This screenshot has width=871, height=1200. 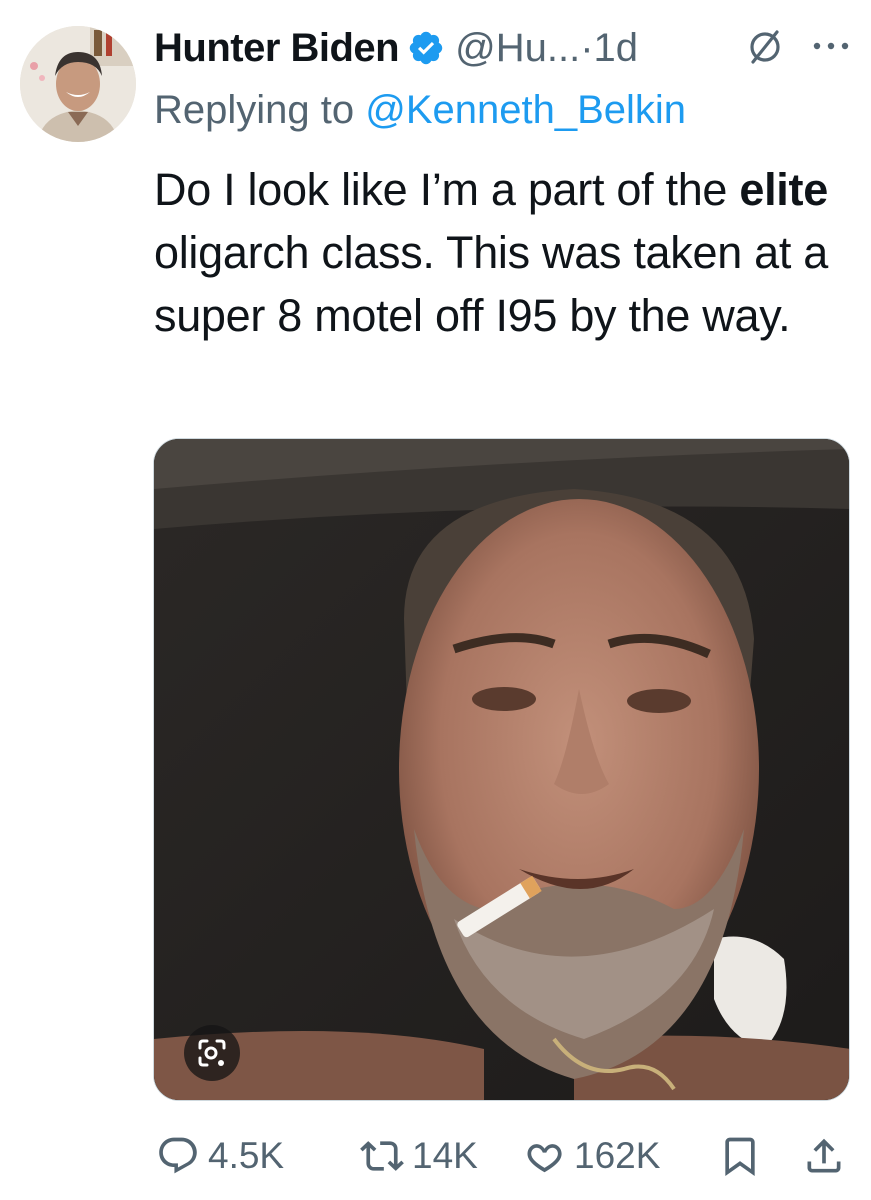 What do you see at coordinates (765, 47) in the screenshot?
I see `grok-icon` at bounding box center [765, 47].